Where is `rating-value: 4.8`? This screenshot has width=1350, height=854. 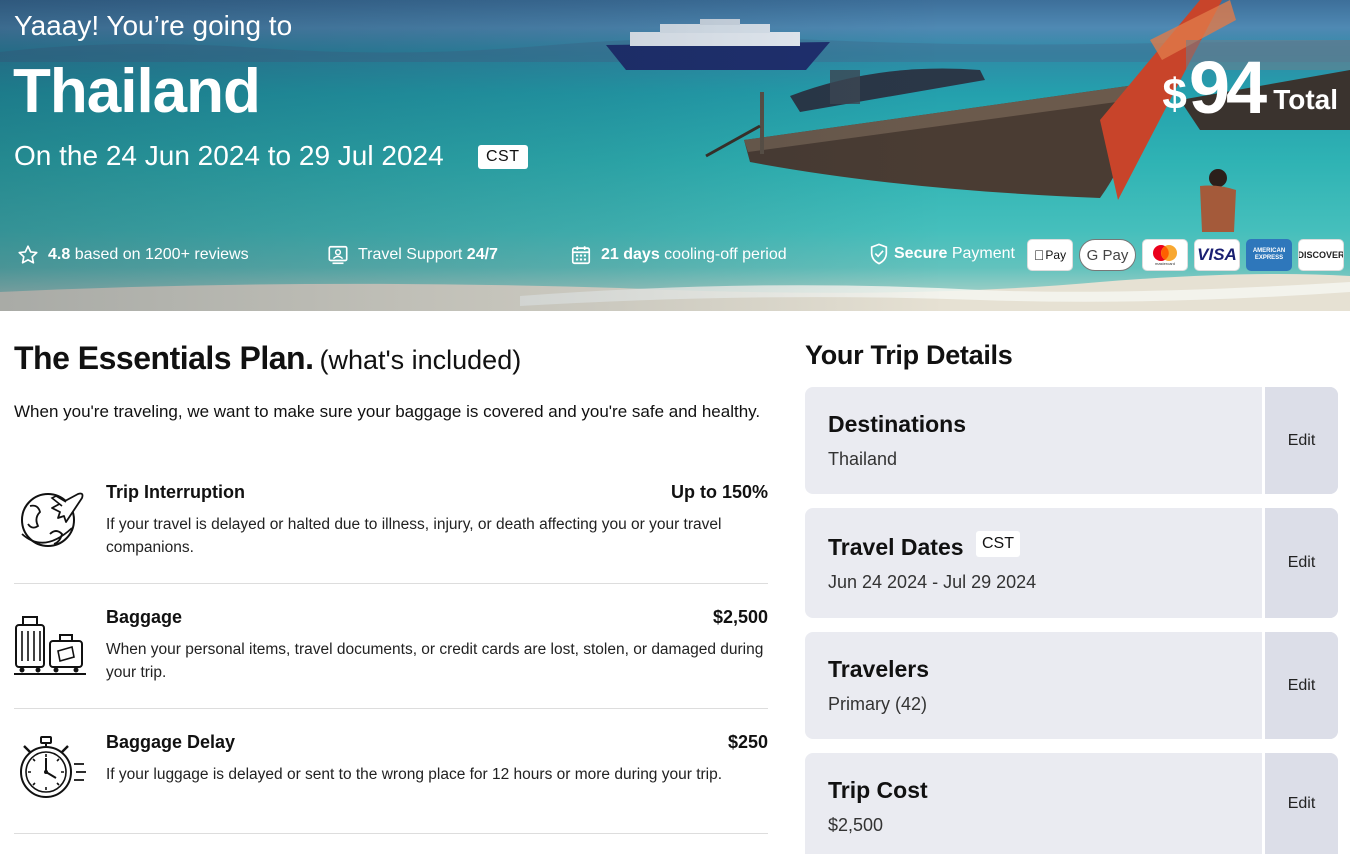
rating-value: 4.8 is located at coordinates (59, 254).